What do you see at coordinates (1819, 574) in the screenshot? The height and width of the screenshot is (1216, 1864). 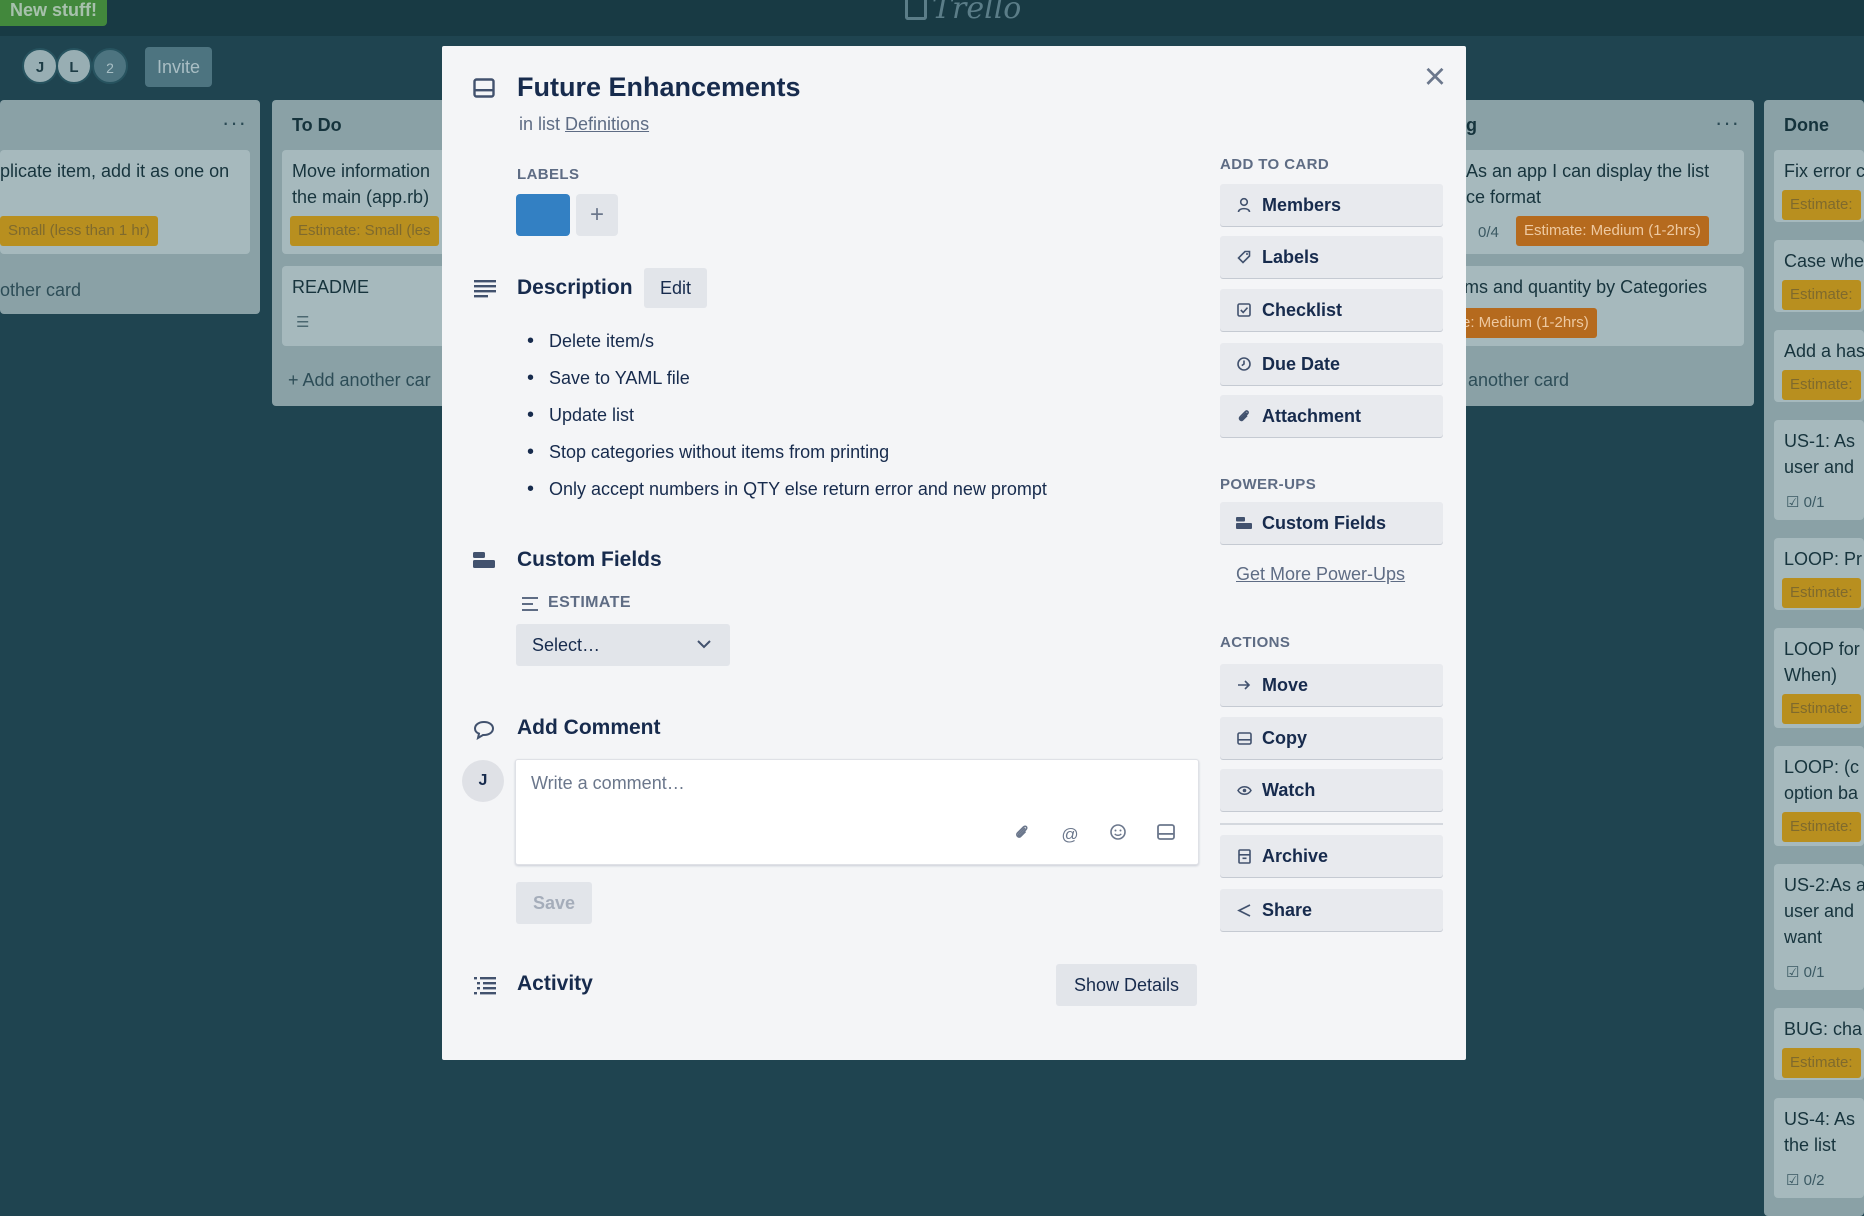 I see `list-card: LOOP: Pr Estimate:` at bounding box center [1819, 574].